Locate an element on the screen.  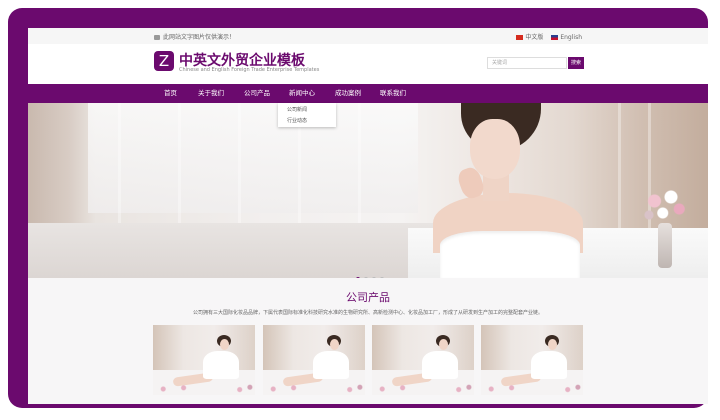
notice-label: 此网站文字图片仅供演示！ is located at coordinates (199, 37).